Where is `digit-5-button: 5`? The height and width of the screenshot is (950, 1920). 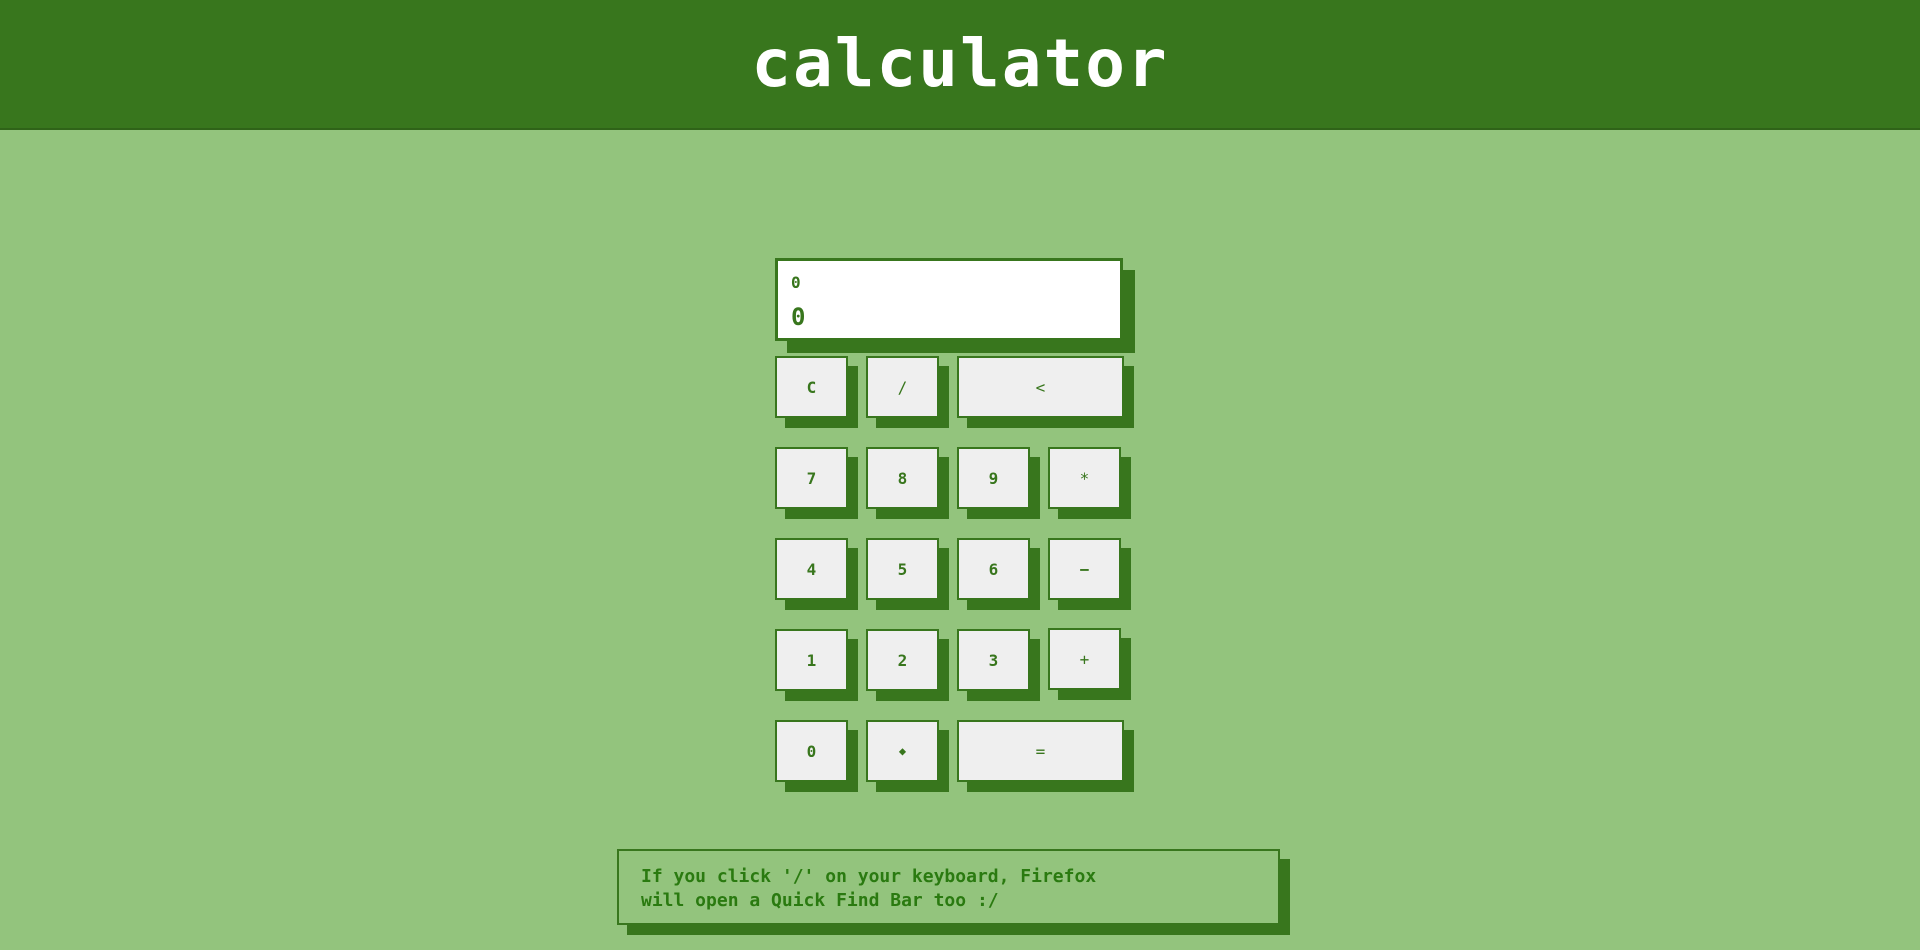
digit-5-button: 5 is located at coordinates (902, 569).